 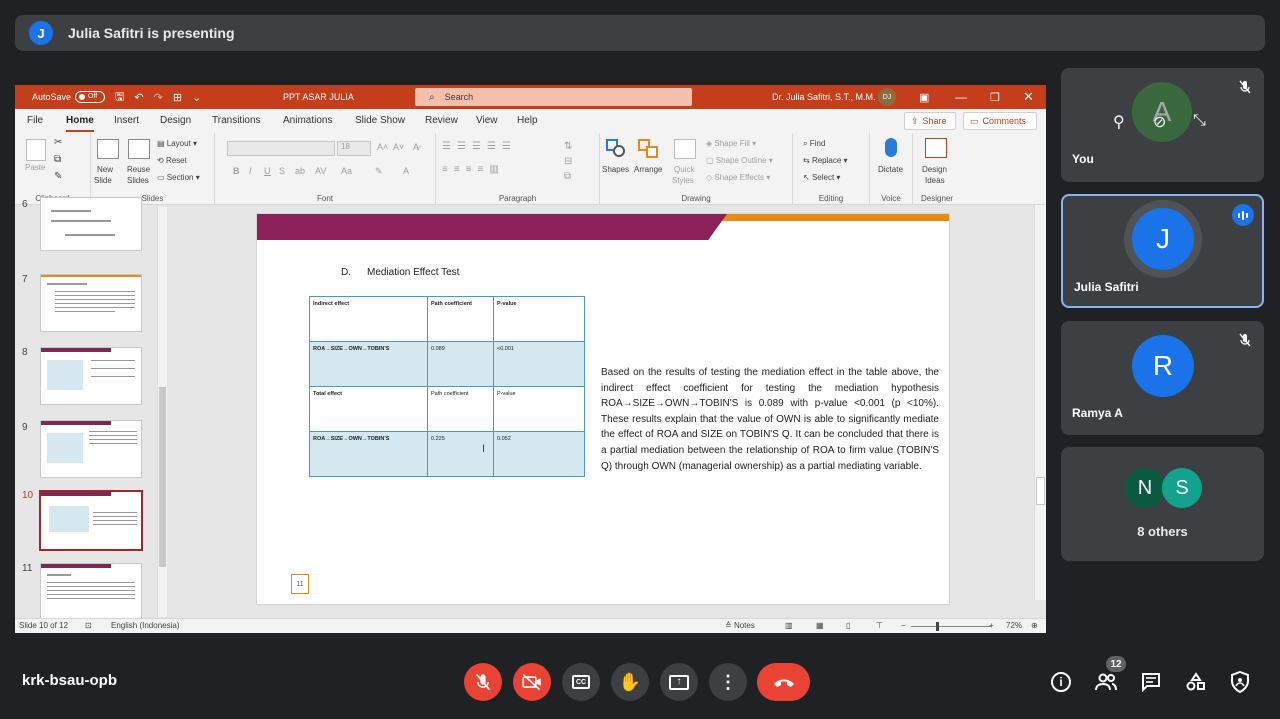 I want to click on search-box: ⌕ Search, so click(x=553, y=97).